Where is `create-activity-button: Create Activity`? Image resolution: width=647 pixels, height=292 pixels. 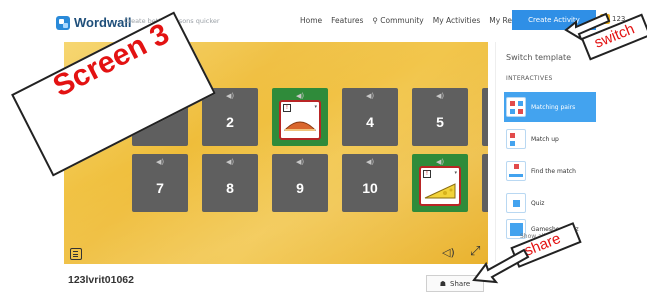
create-activity-button: Create Activity is located at coordinates (554, 20).